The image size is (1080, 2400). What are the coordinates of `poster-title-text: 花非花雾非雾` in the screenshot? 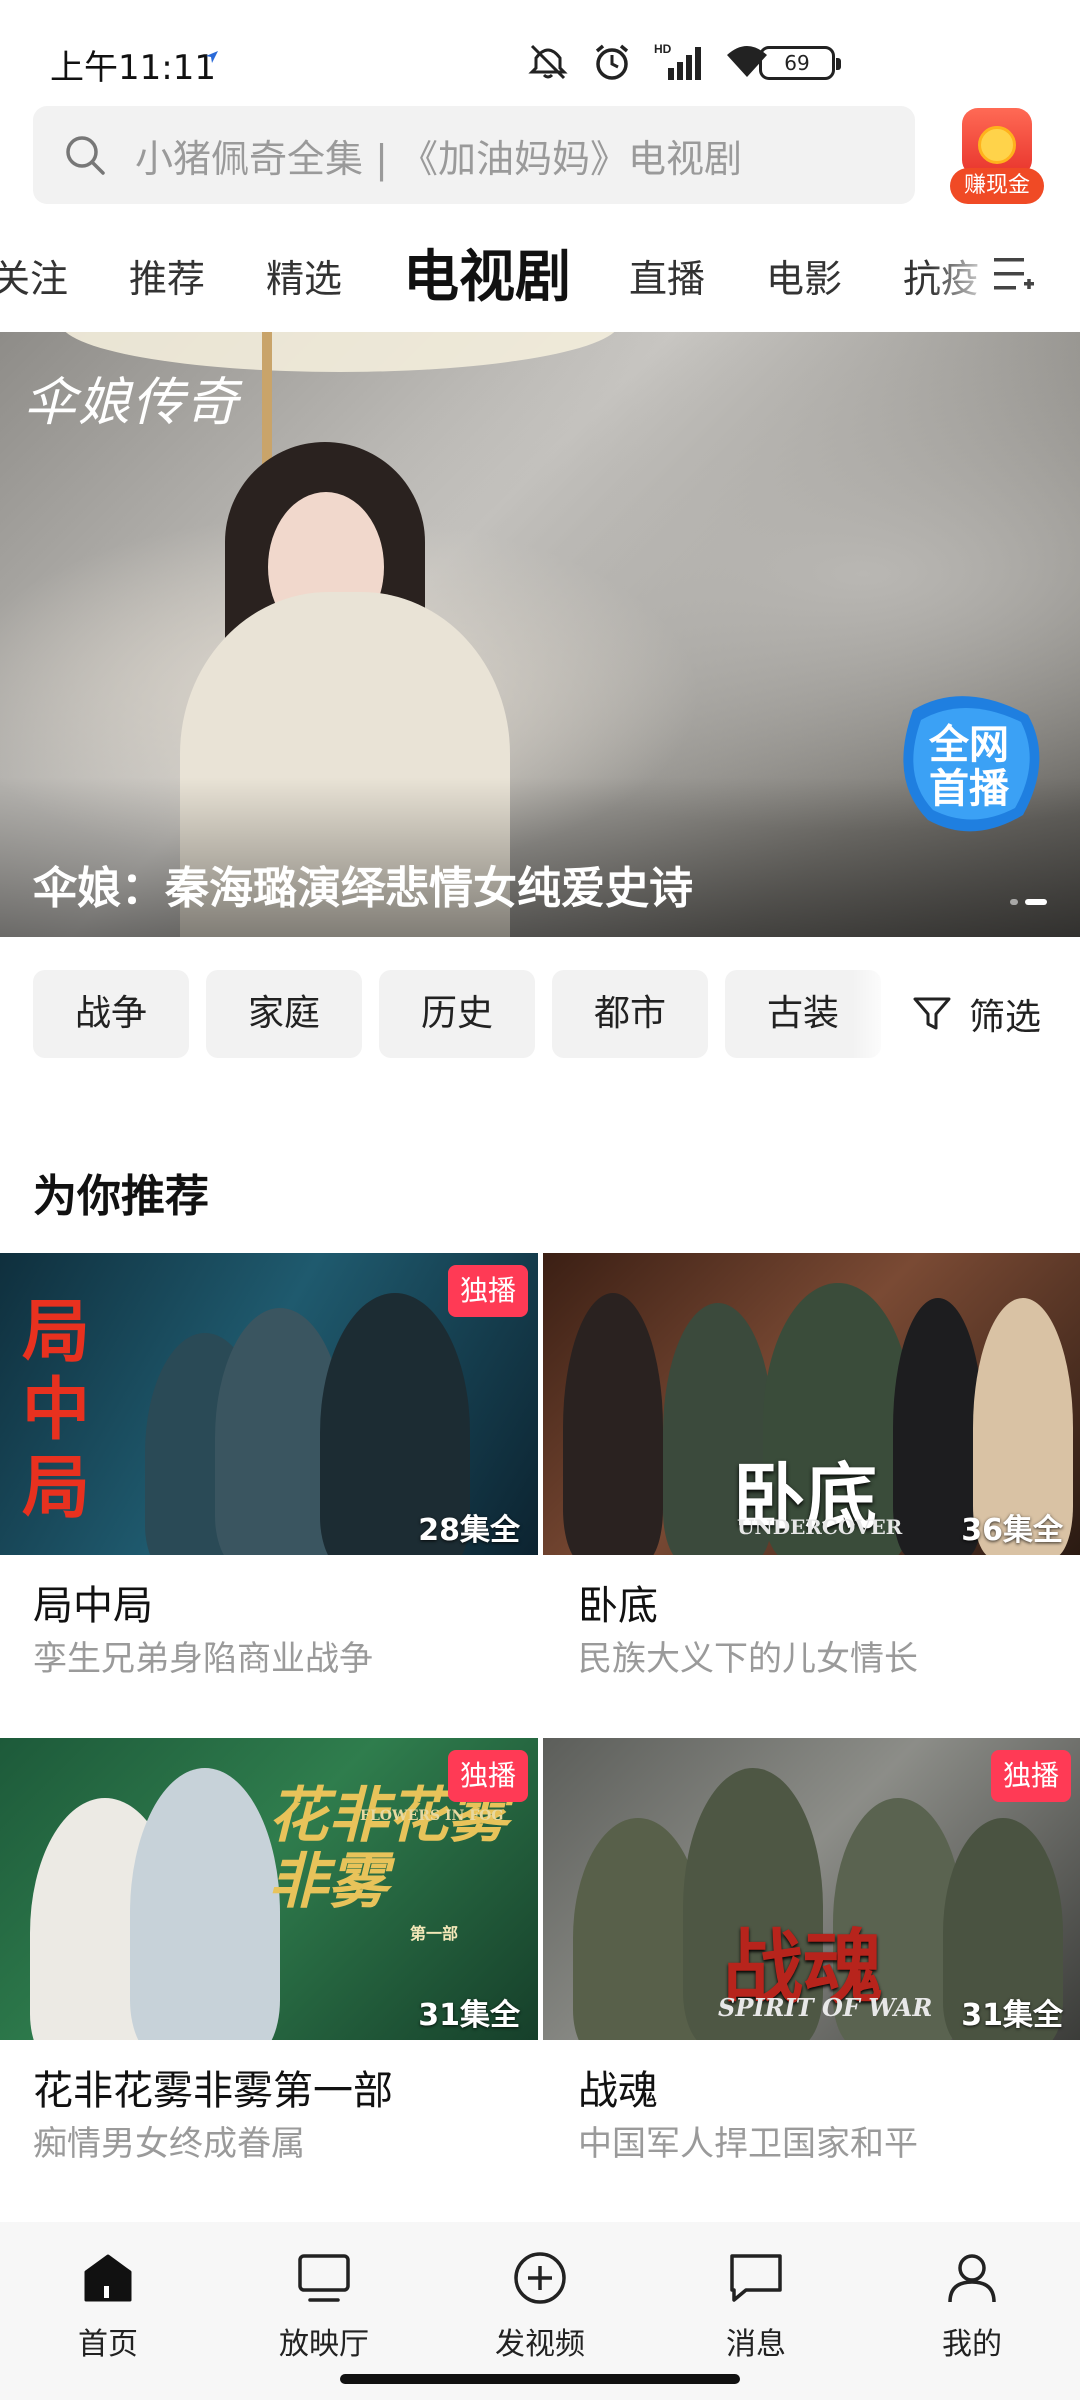 It's located at (388, 1849).